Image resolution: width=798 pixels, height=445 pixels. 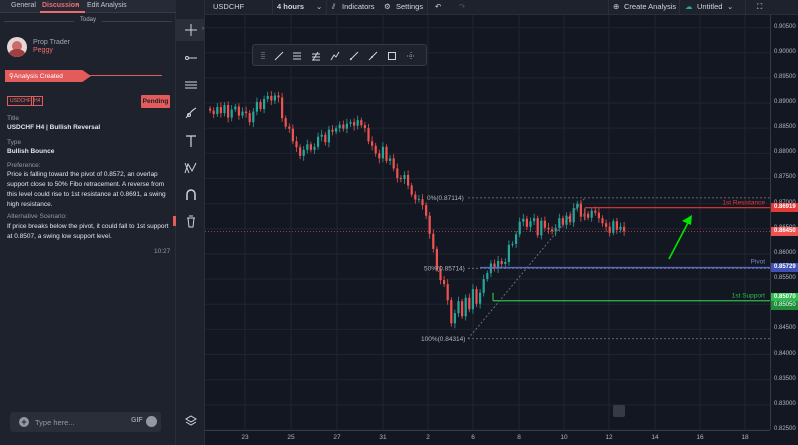 What do you see at coordinates (619, 411) in the screenshot?
I see `lightbulb-icon` at bounding box center [619, 411].